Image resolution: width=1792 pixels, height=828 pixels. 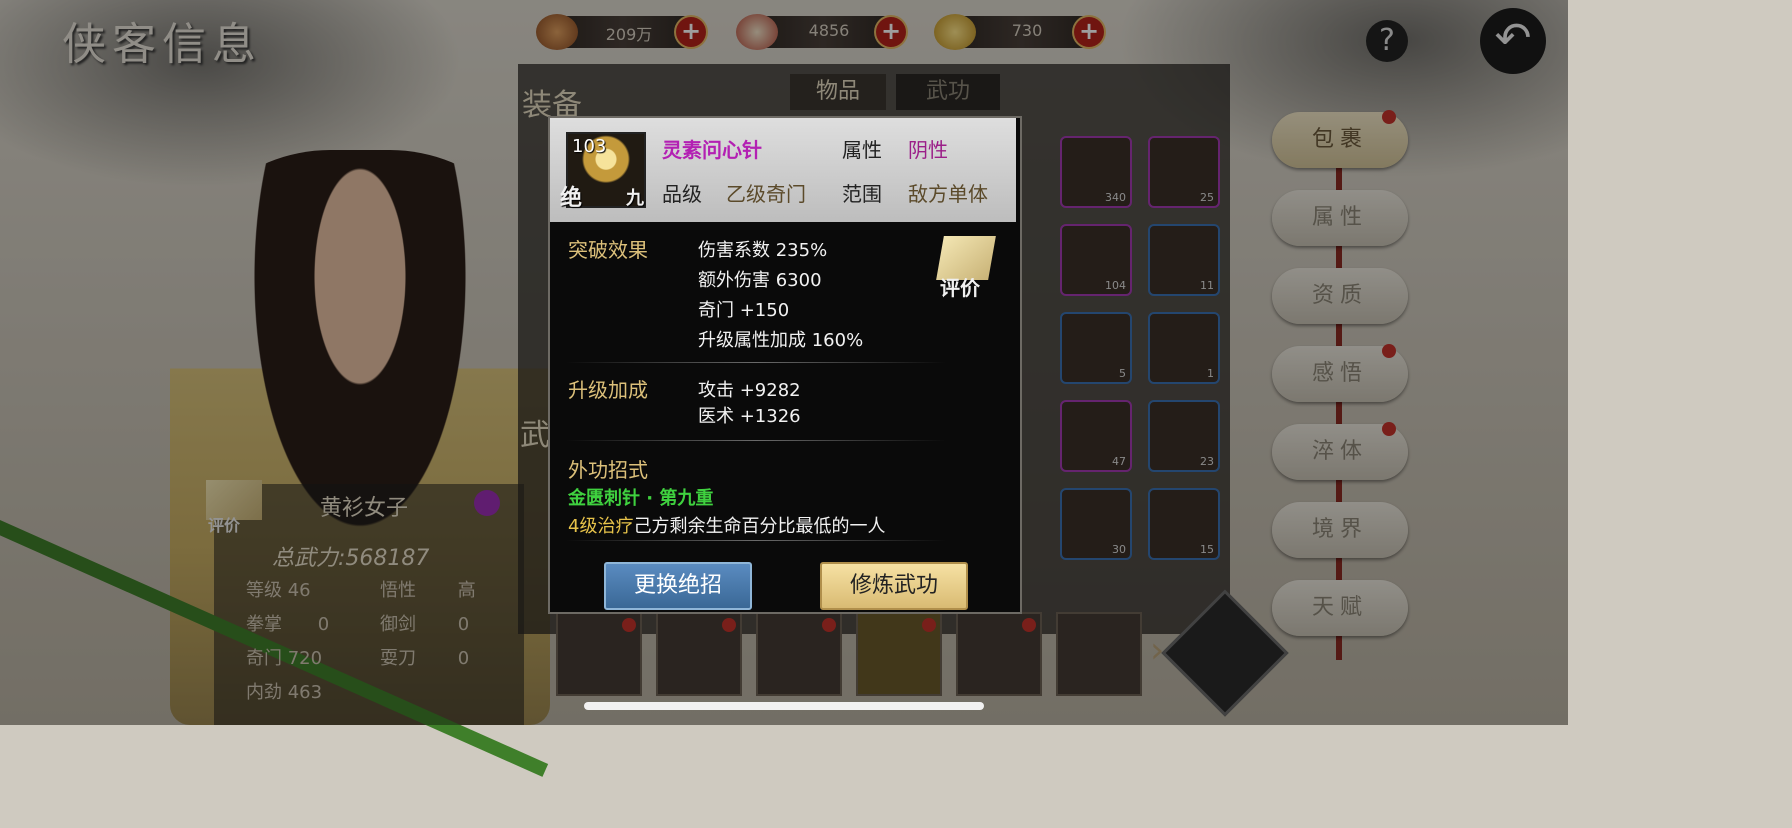 What do you see at coordinates (960, 286) in the screenshot?
I see `skill-review-button: 评价` at bounding box center [960, 286].